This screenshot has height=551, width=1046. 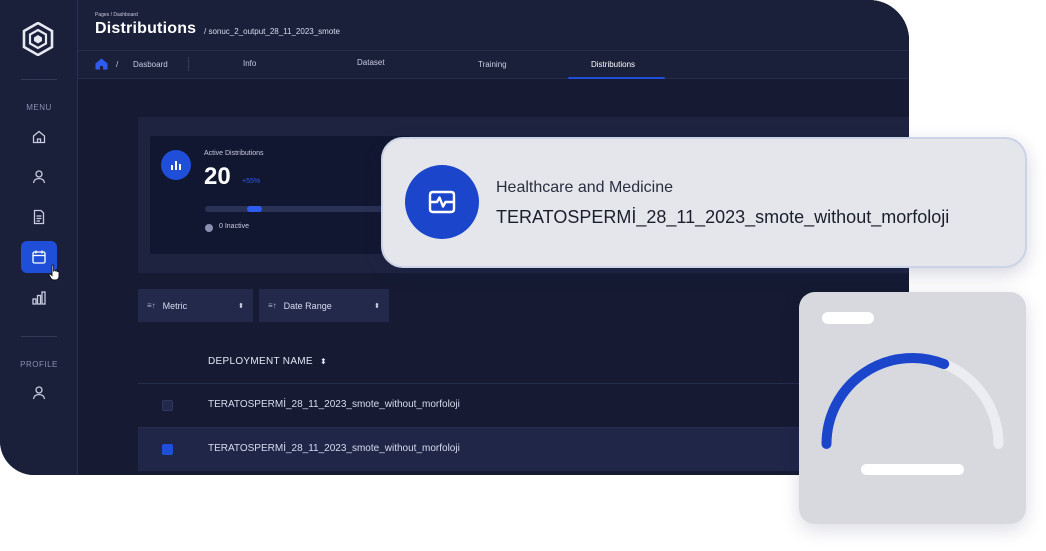 I want to click on active-tab-indicator, so click(x=616, y=78).